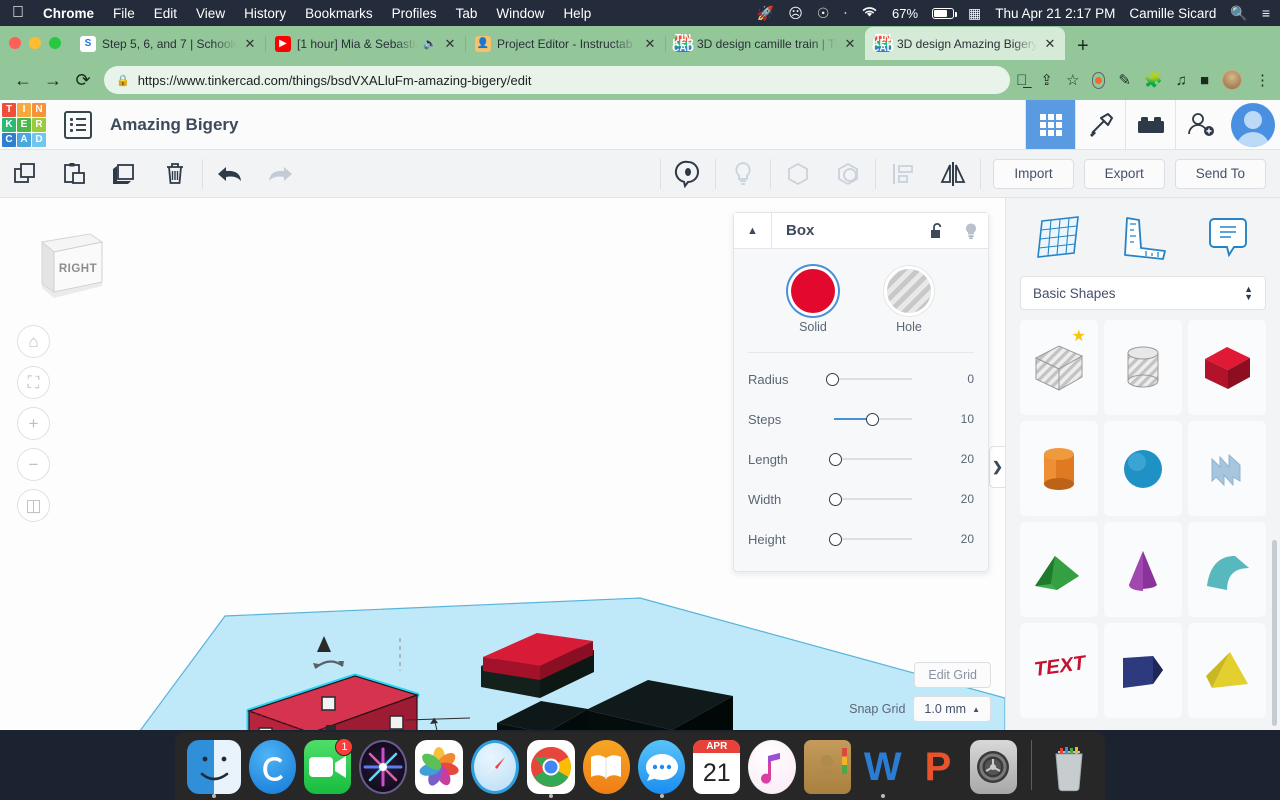 Image resolution: width=1280 pixels, height=800 pixels. Describe the element at coordinates (765, 13) in the screenshot. I see `rocket-icon: 🚀` at that location.